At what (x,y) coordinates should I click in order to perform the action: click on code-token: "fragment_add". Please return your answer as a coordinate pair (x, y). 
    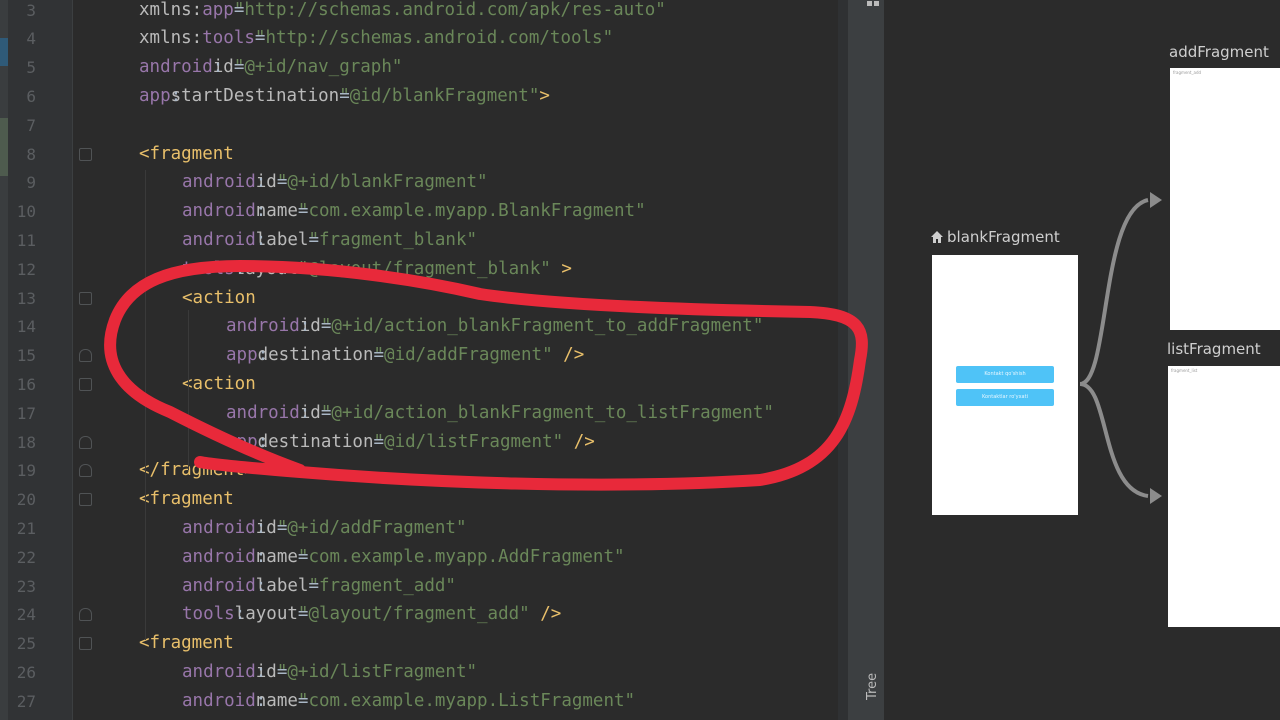
    Looking at the image, I should click on (382, 585).